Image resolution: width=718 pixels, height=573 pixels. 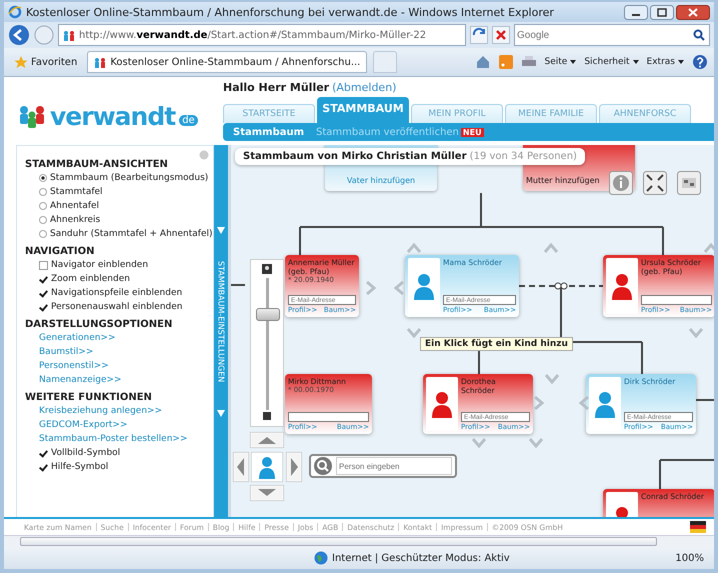 I want to click on person-center-button, so click(x=267, y=467).